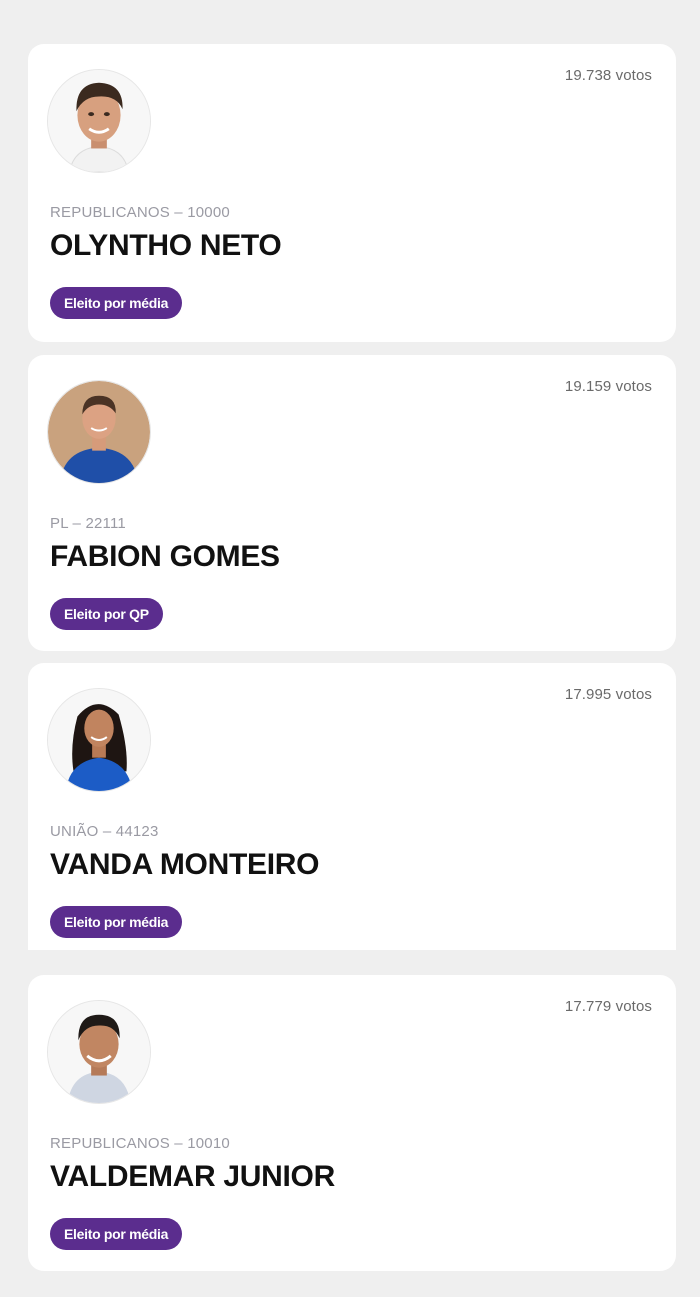 The height and width of the screenshot is (1297, 700). What do you see at coordinates (608, 386) in the screenshot?
I see `vote-count: 19.159 votos` at bounding box center [608, 386].